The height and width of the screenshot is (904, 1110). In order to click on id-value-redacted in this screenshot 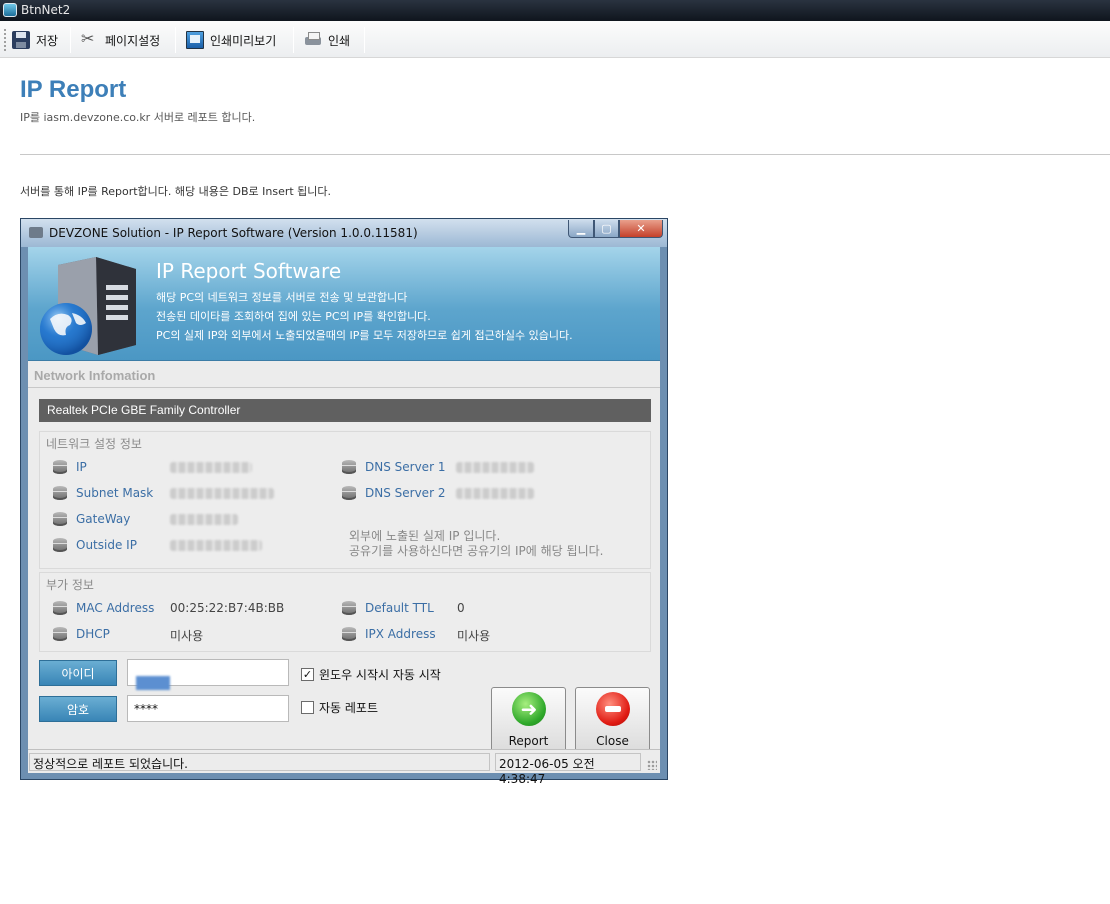, I will do `click(153, 683)`.